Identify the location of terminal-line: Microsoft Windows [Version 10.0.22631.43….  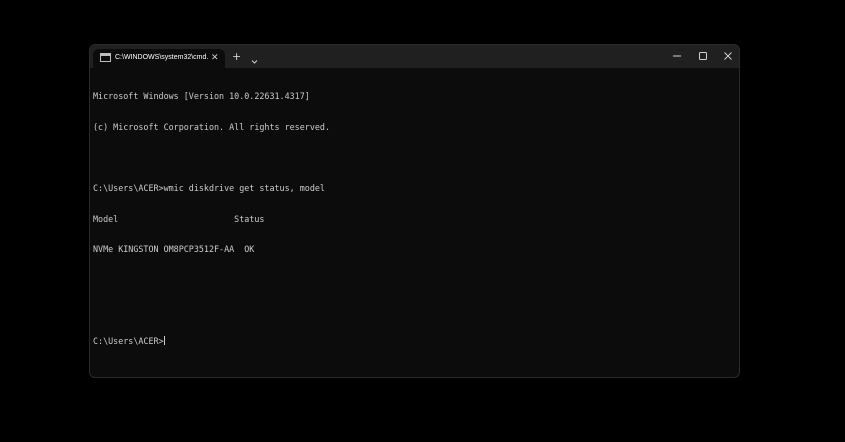
(201, 96).